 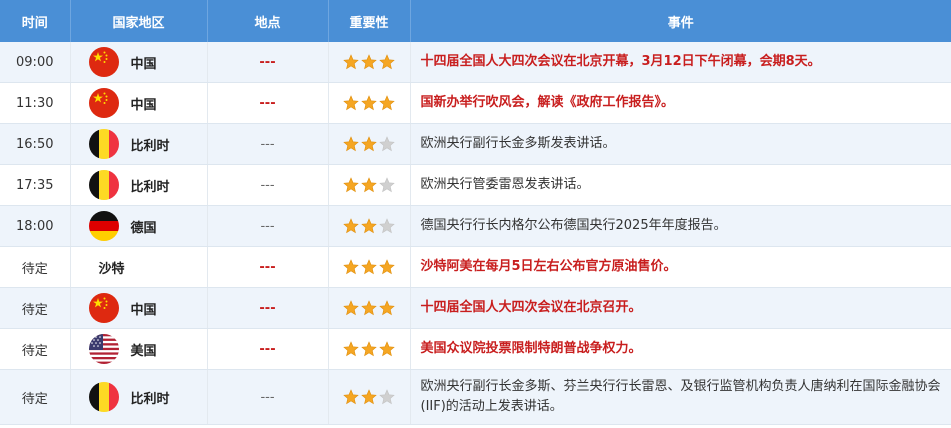 I want to click on usa-flag-icon, so click(x=103, y=349).